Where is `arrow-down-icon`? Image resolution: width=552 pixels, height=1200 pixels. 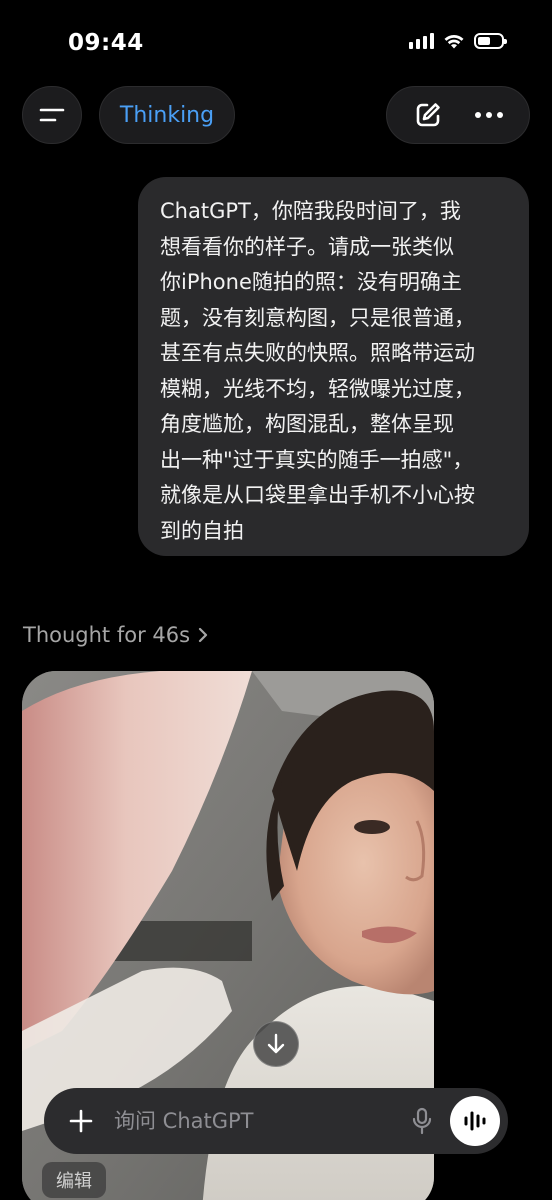
arrow-down-icon is located at coordinates (276, 1043).